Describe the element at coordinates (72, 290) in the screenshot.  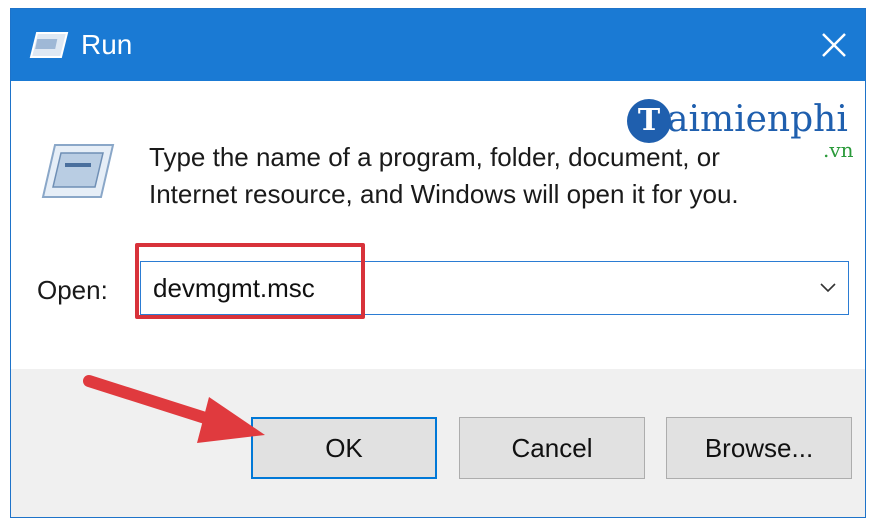
I see `open-label: Open:` at that location.